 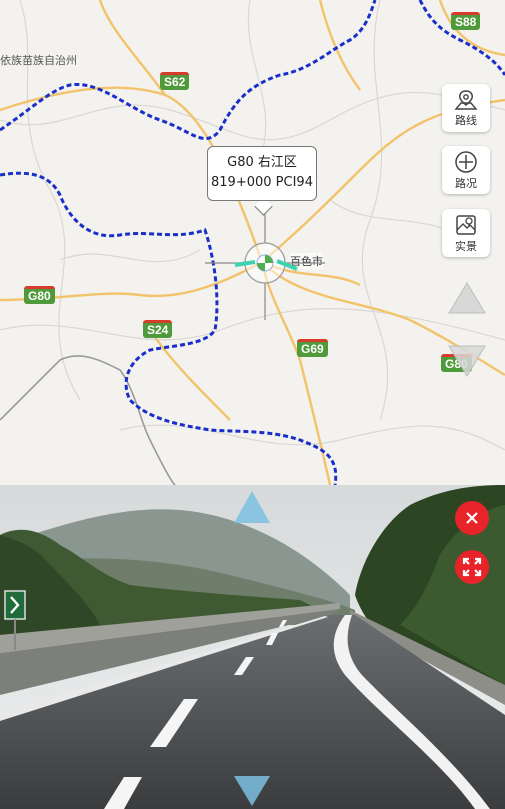 I want to click on close-icon, so click(x=472, y=518).